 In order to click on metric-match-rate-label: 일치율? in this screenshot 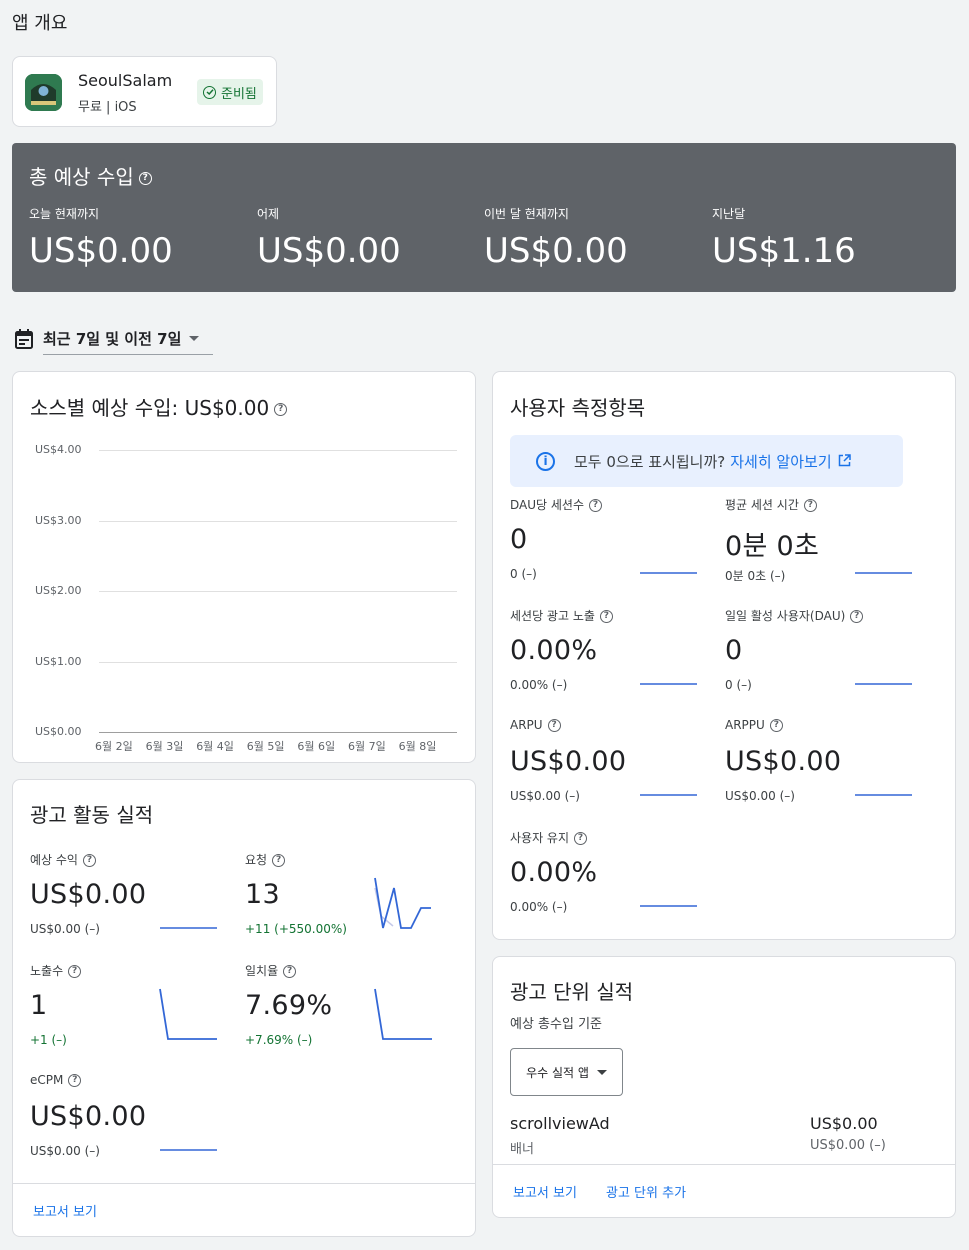, I will do `click(271, 970)`.